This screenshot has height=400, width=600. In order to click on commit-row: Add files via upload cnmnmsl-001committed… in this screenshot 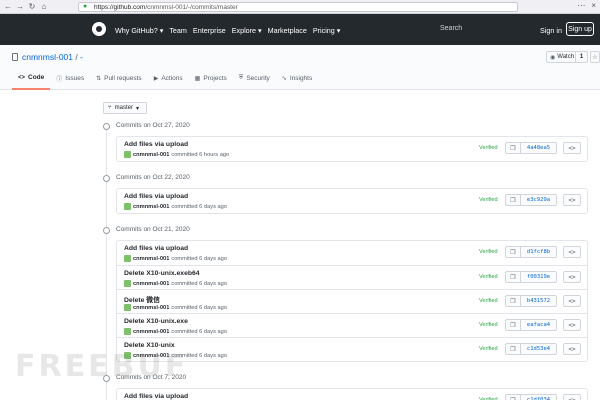, I will do `click(352, 253)`.